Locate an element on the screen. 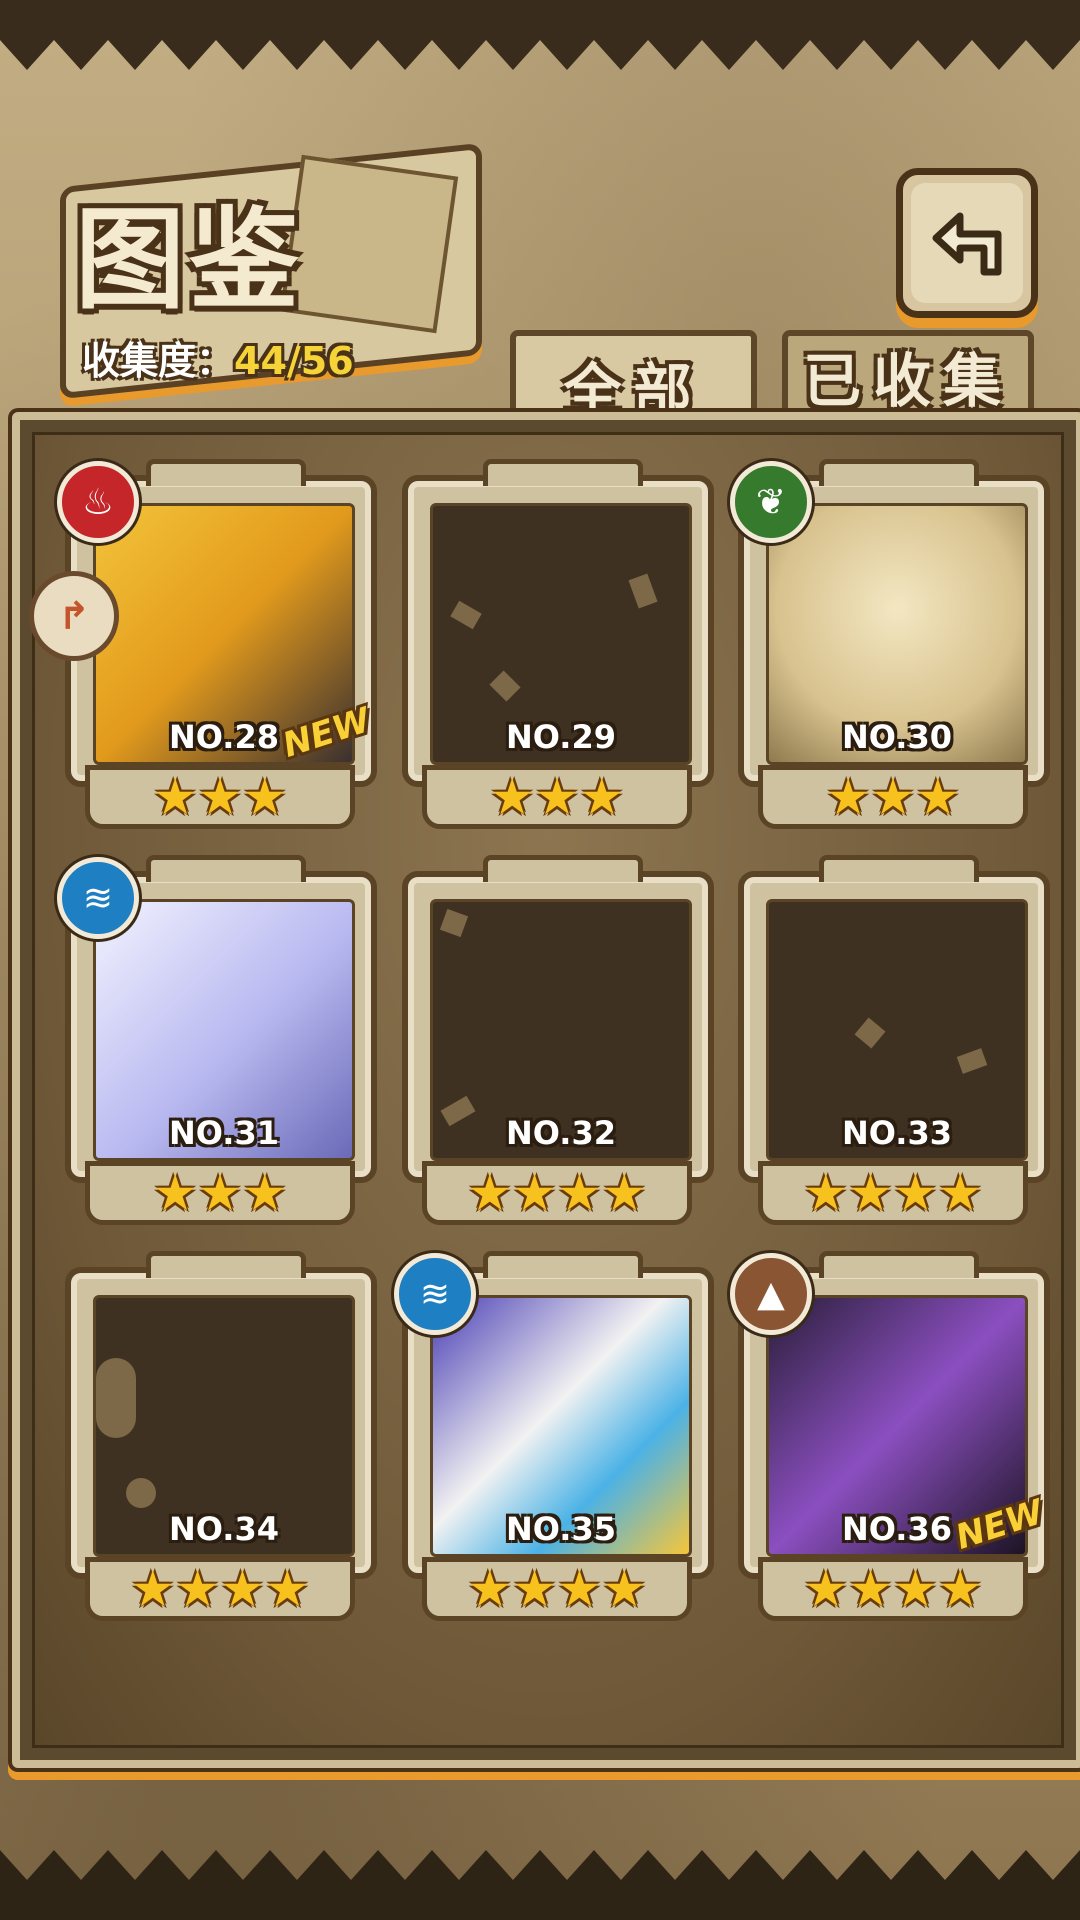  card-number: NO.35 is located at coordinates (561, 1529).